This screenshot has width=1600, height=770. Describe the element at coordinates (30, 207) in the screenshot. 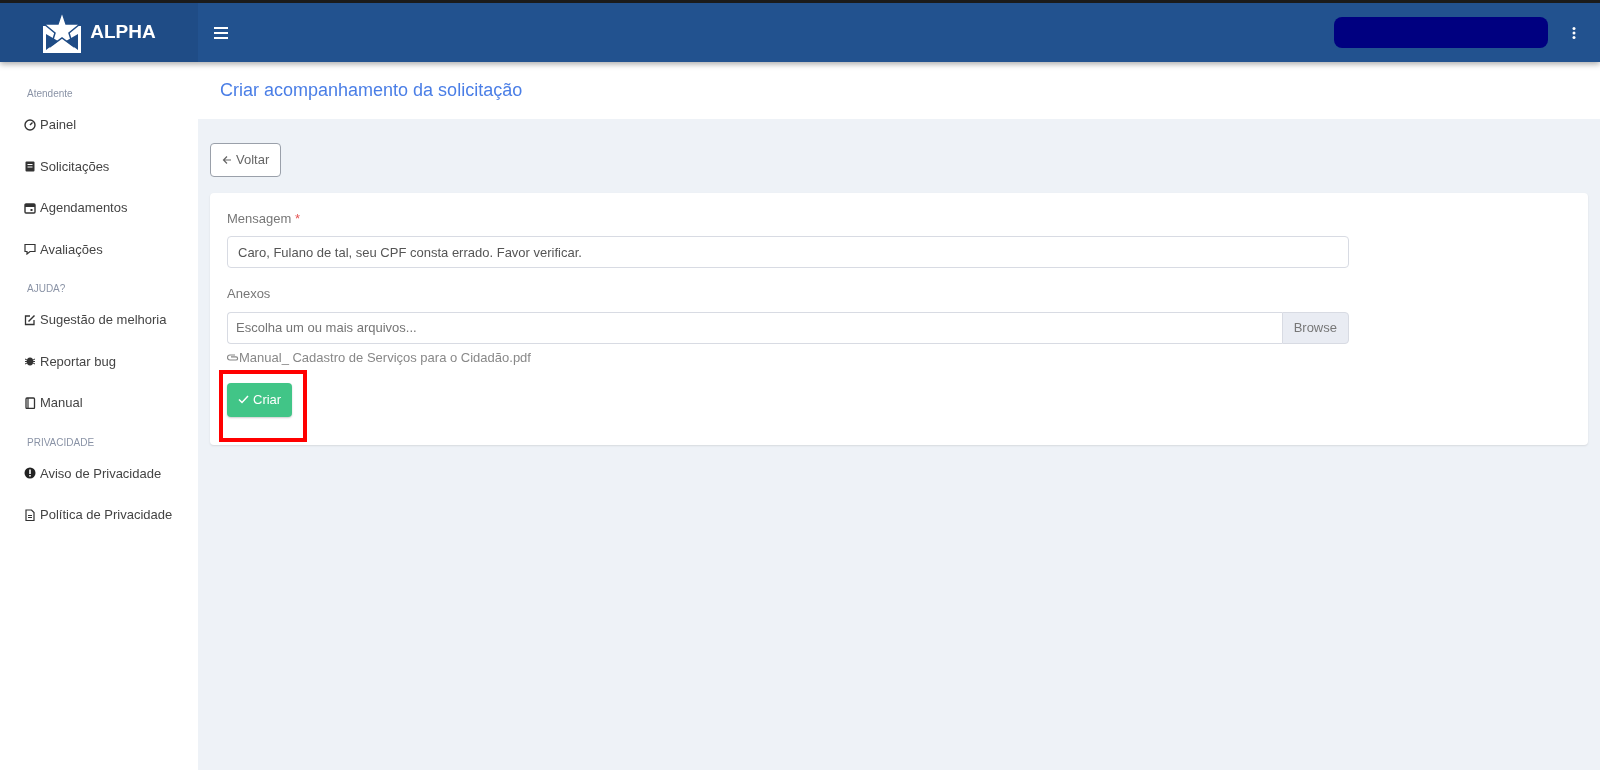

I see `calendar-icon` at that location.